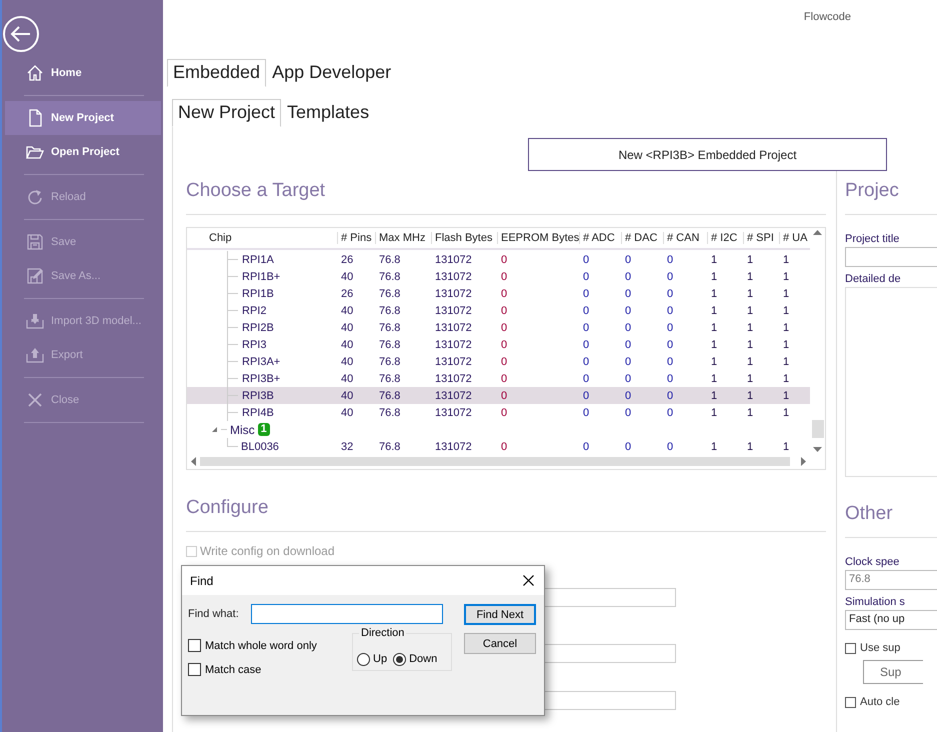  Describe the element at coordinates (498, 446) in the screenshot. I see `tree-row: BL0036 32 76.8 131072 0 0 0 0 1 1 1` at that location.